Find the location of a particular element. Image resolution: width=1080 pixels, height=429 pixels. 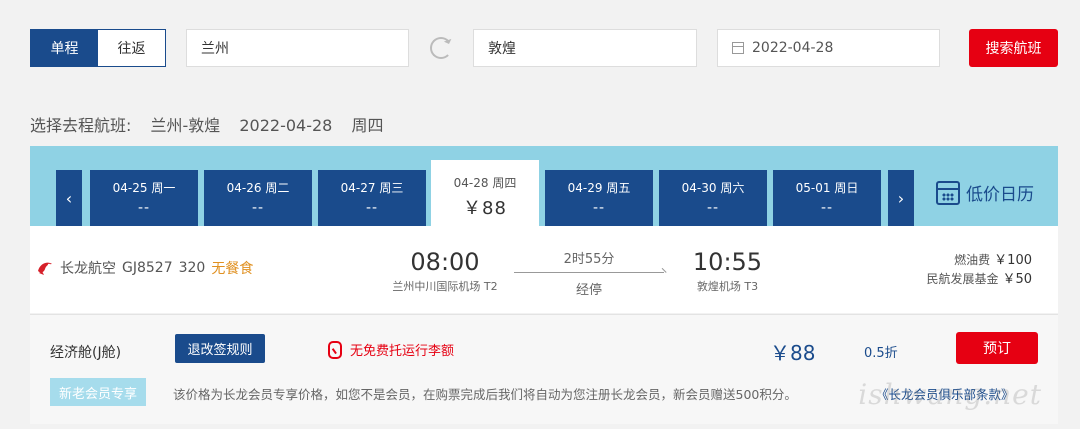

fees-block: 燃油费 ￥100 民航发展基金 ￥50 is located at coordinates (979, 270).